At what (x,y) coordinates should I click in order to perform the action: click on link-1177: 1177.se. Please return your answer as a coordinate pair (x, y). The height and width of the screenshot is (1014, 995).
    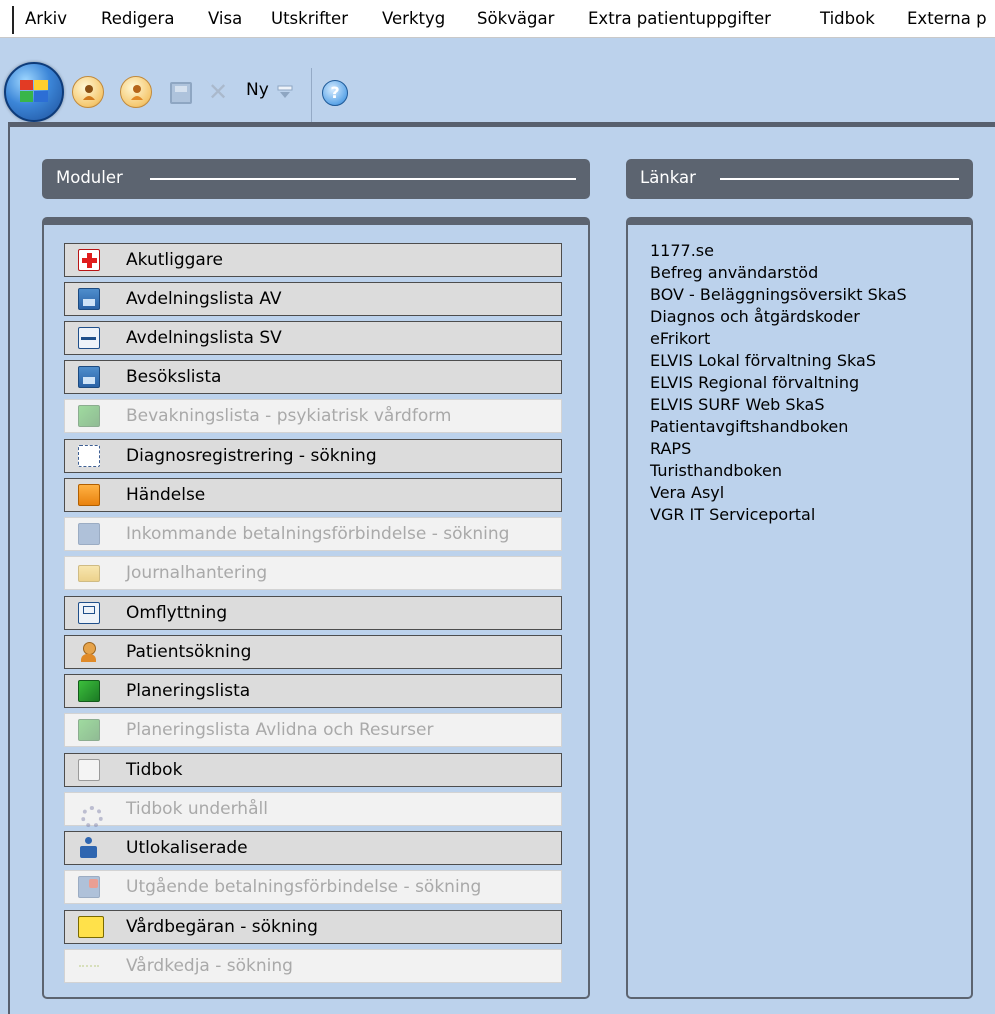
    Looking at the image, I should click on (682, 250).